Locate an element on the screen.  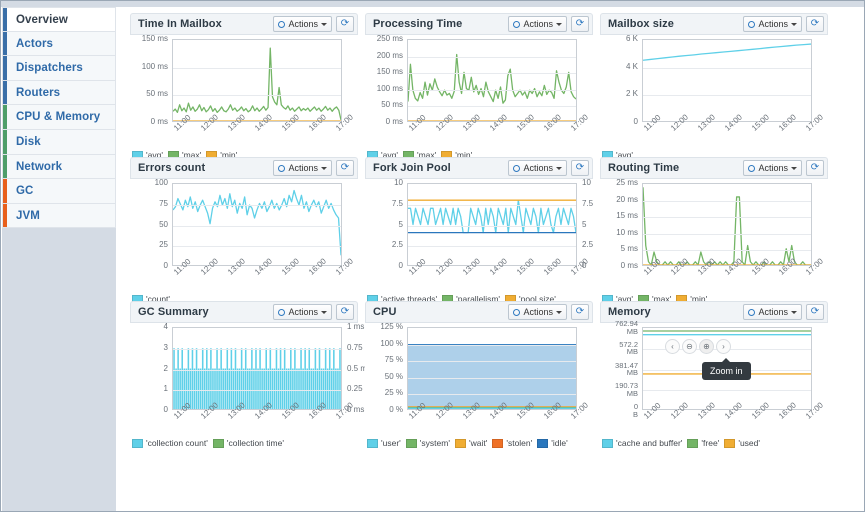
legend-item: 'user' is located at coordinates (384, 443).